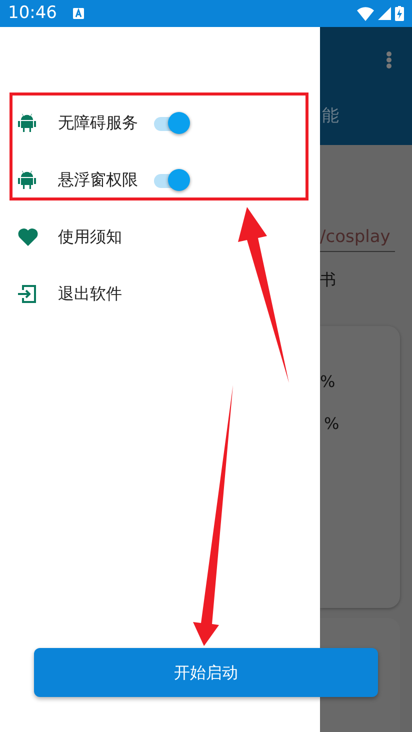  Describe the element at coordinates (28, 237) in the screenshot. I see `heart-icon` at that location.